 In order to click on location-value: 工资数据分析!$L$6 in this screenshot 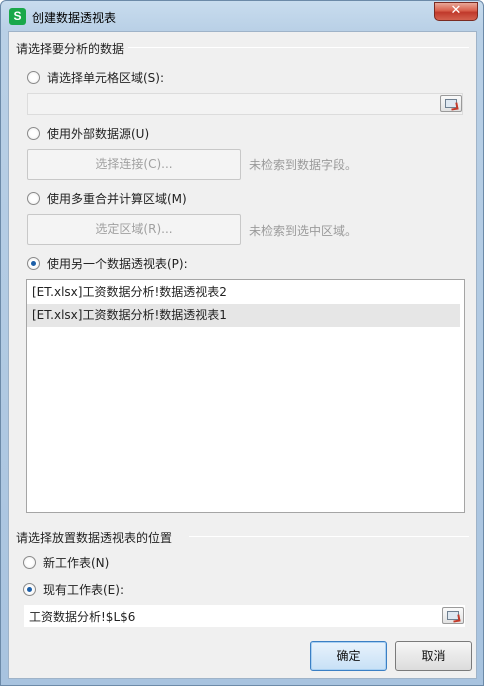, I will do `click(82, 617)`.